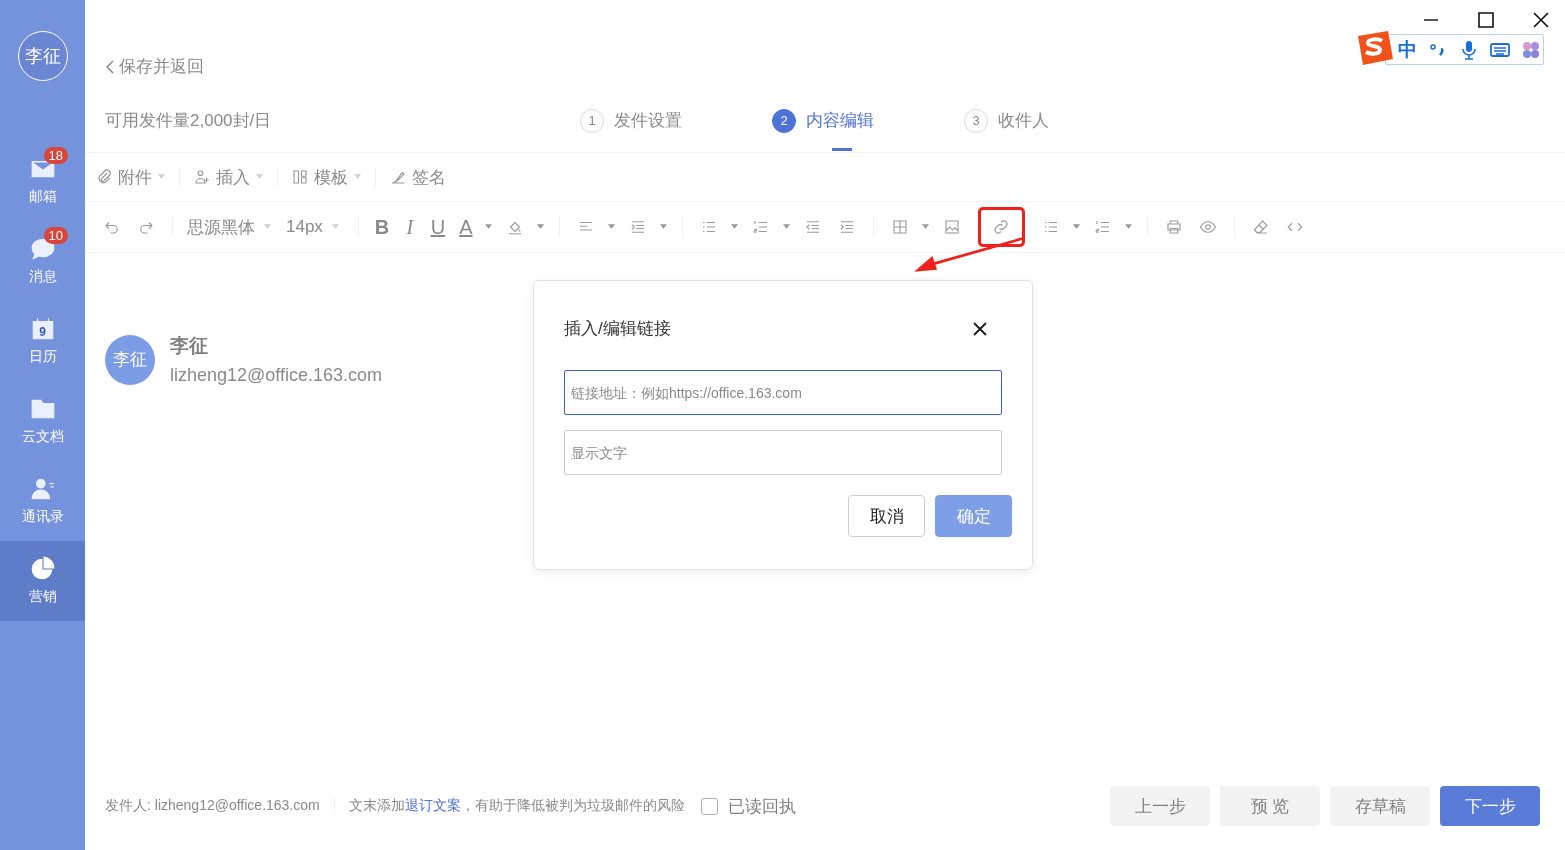 The height and width of the screenshot is (850, 1565). What do you see at coordinates (326, 177) in the screenshot?
I see `toolbar-button: 模板` at bounding box center [326, 177].